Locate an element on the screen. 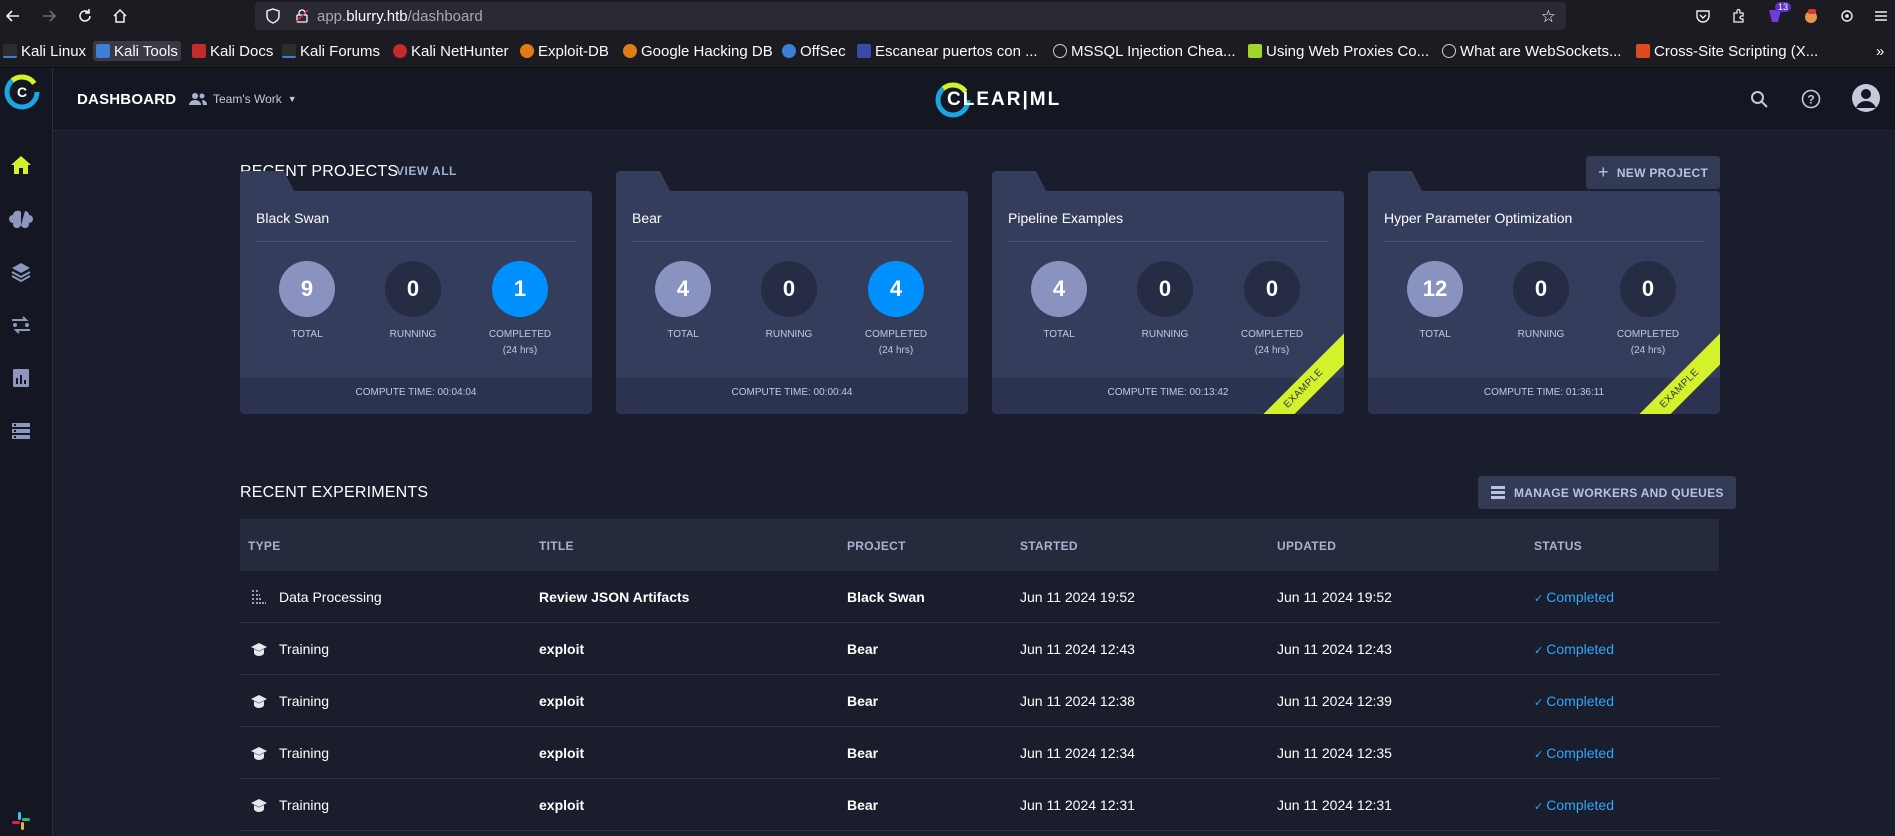  bookmark-item: Google Hacking DB is located at coordinates (698, 51).